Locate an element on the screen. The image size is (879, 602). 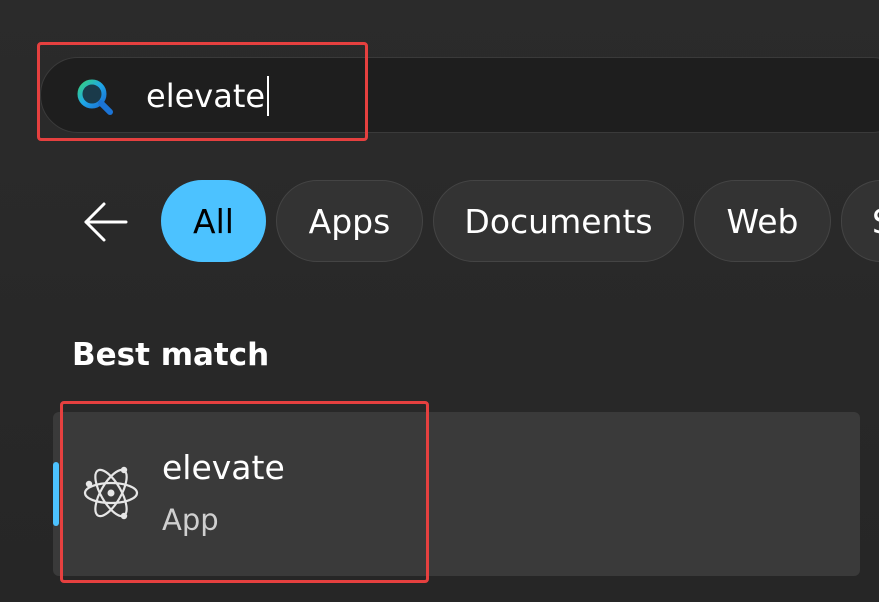
search-query: elevate is located at coordinates (208, 96).